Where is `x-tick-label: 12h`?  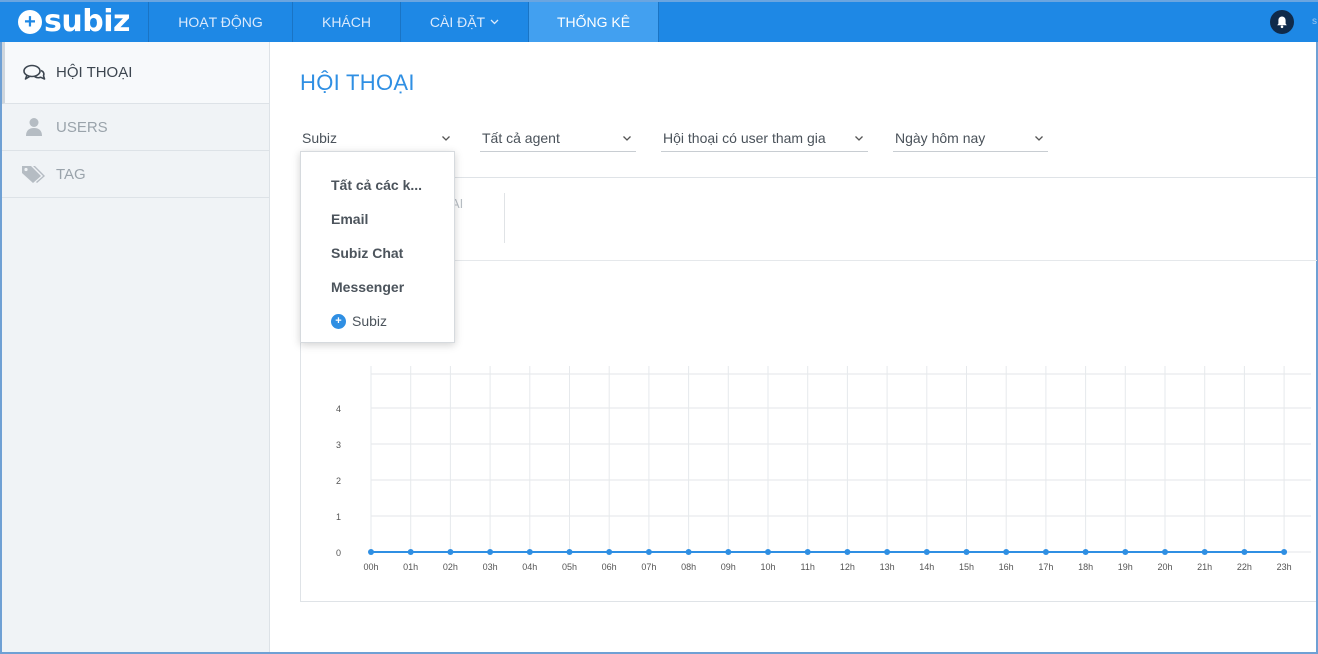 x-tick-label: 12h is located at coordinates (847, 567).